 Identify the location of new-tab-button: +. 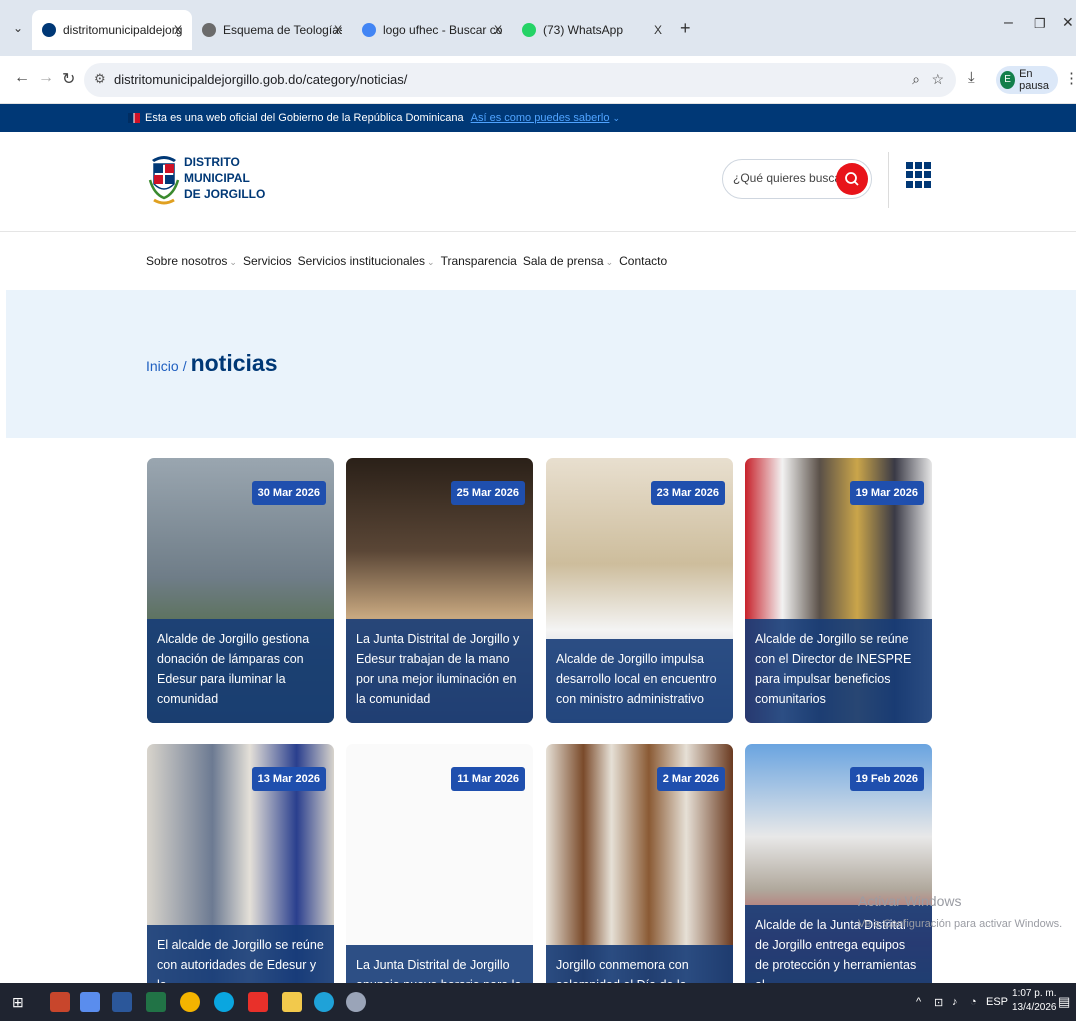
(685, 28).